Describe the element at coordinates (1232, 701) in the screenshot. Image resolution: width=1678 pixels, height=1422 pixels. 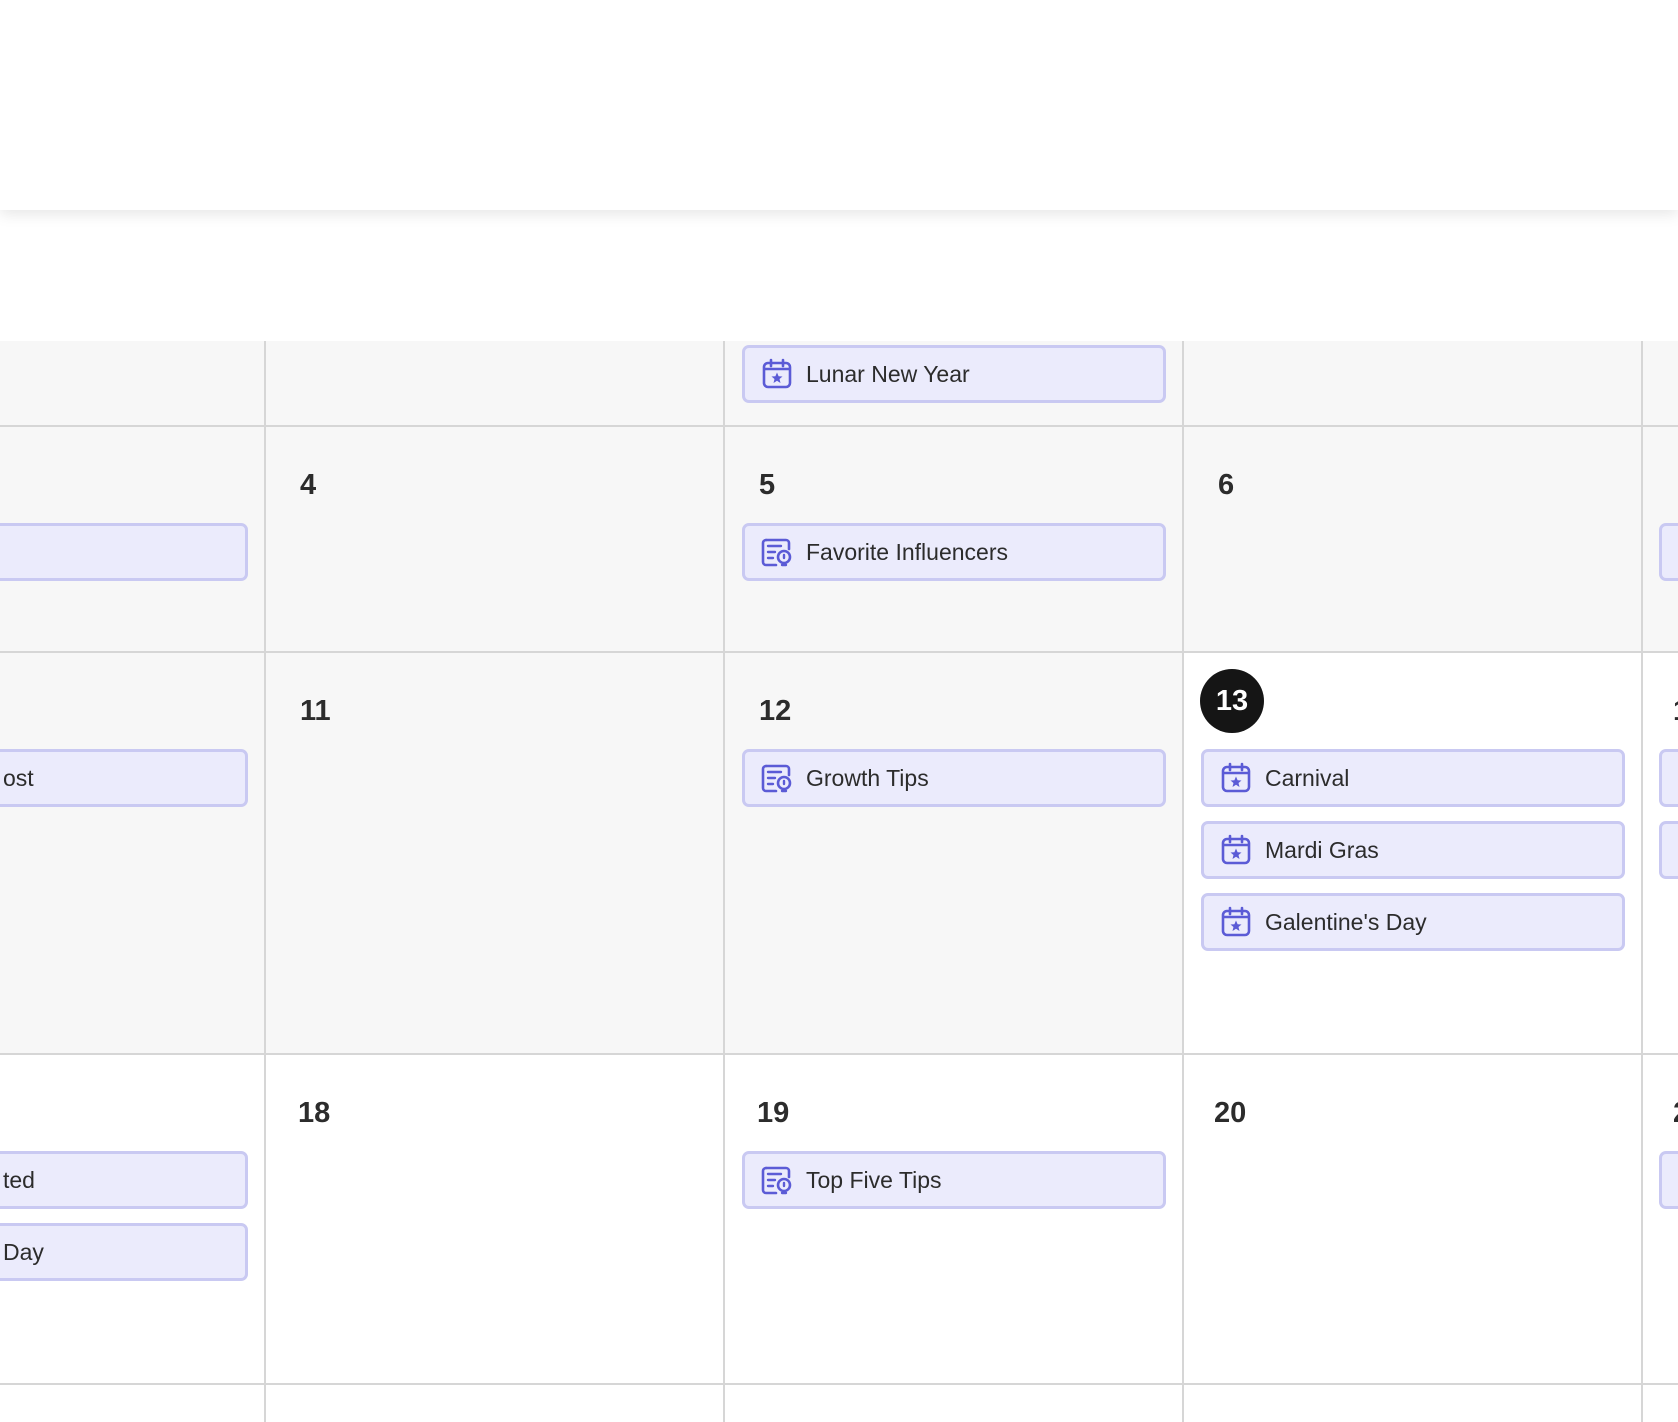
I see `today-day-badge: 13` at that location.